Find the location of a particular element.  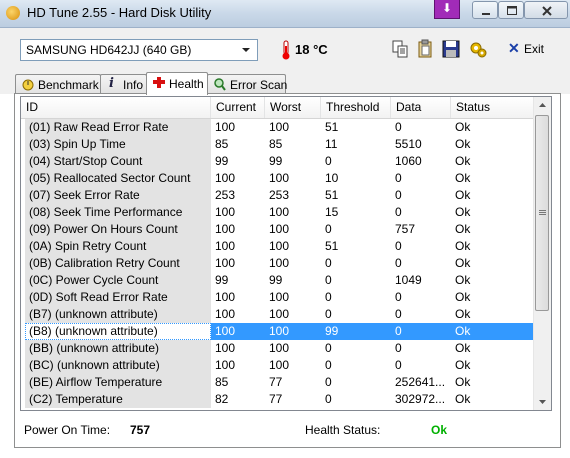

table-row: (BC) (unknown attribute) 100 100 0 0 Ok is located at coordinates (278, 365).